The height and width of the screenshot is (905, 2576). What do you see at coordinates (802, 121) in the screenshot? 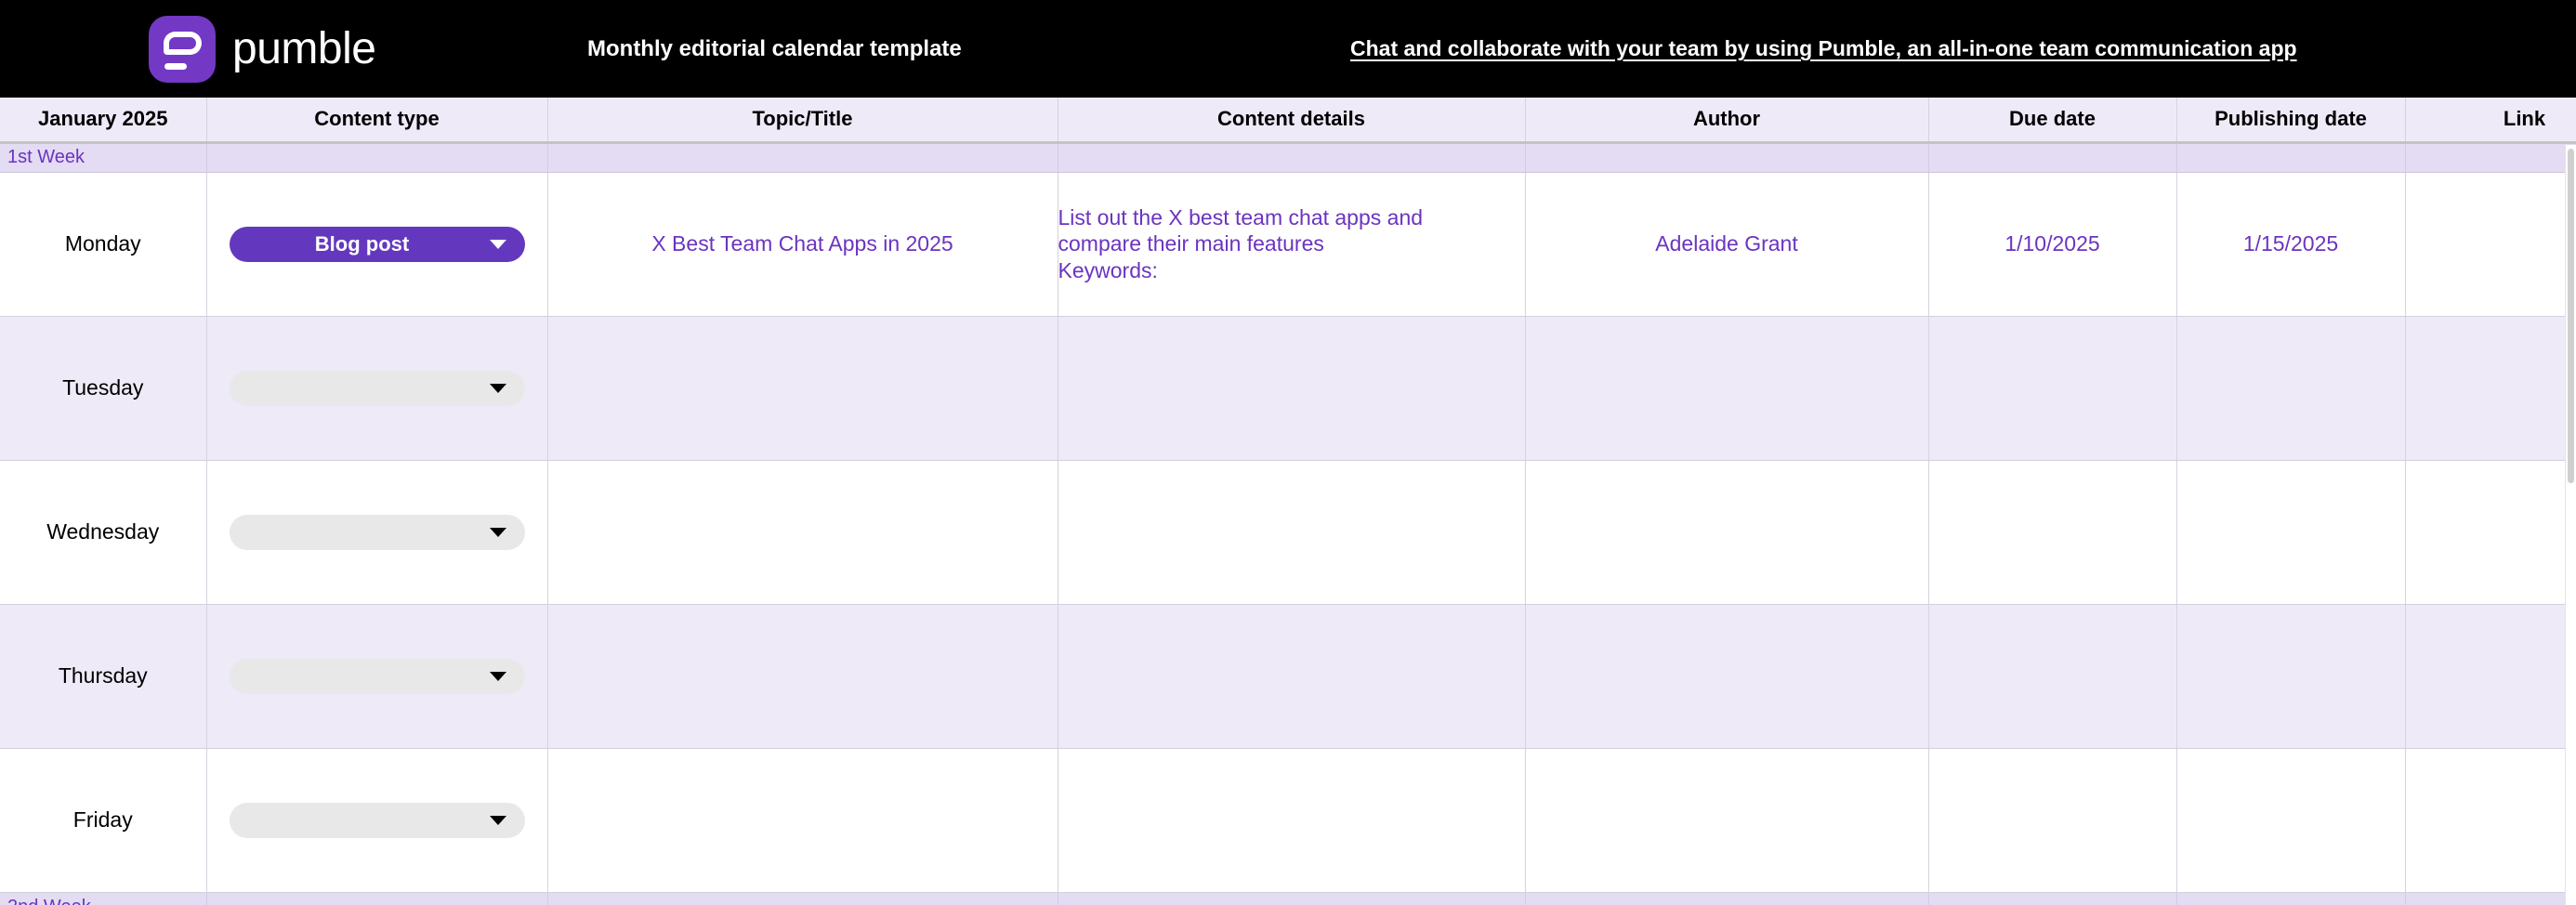
I see `column-header-topic-title: Topic/Title` at bounding box center [802, 121].